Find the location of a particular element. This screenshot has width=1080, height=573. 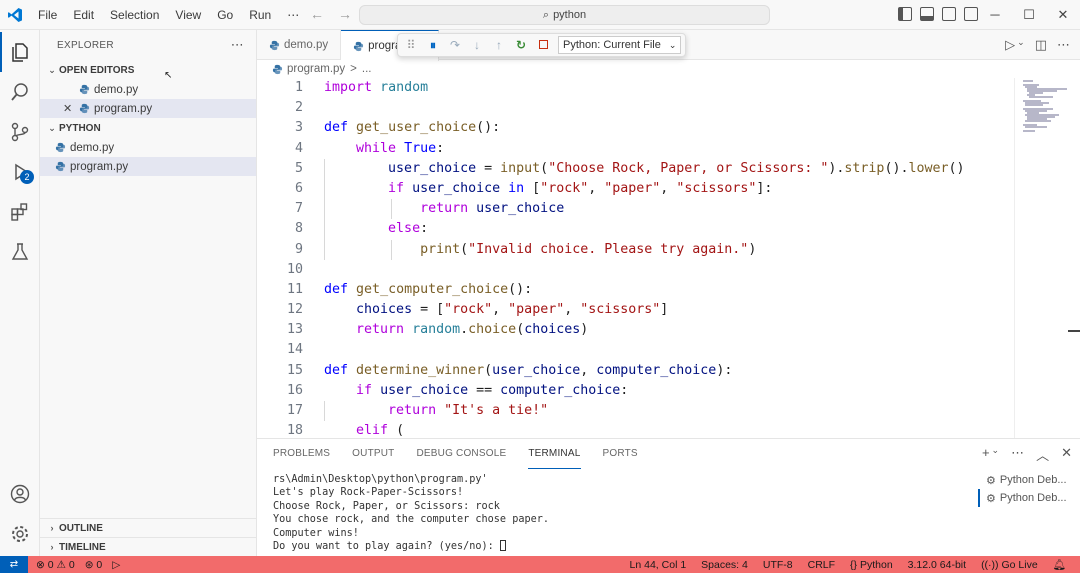

ports-status: ⊛ 0 is located at coordinates (94, 565).